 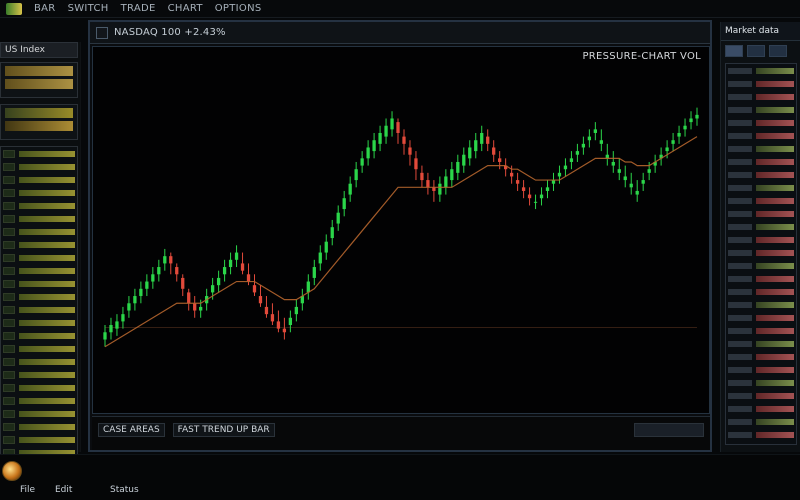 What do you see at coordinates (63, 490) in the screenshot?
I see `taskbar-item-edit: Edit` at bounding box center [63, 490].